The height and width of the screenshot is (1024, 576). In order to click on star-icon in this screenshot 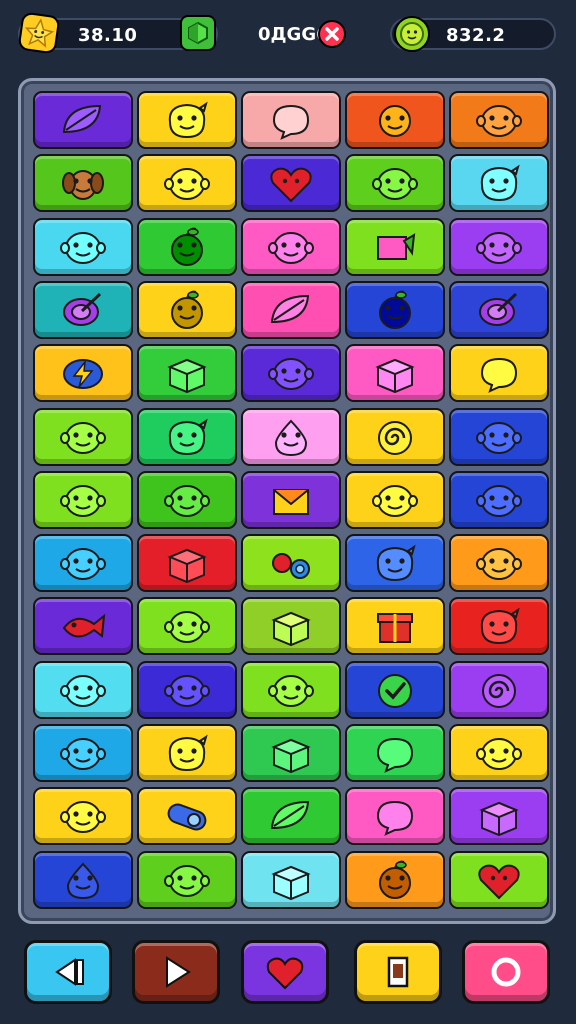, I will do `click(39, 33)`.